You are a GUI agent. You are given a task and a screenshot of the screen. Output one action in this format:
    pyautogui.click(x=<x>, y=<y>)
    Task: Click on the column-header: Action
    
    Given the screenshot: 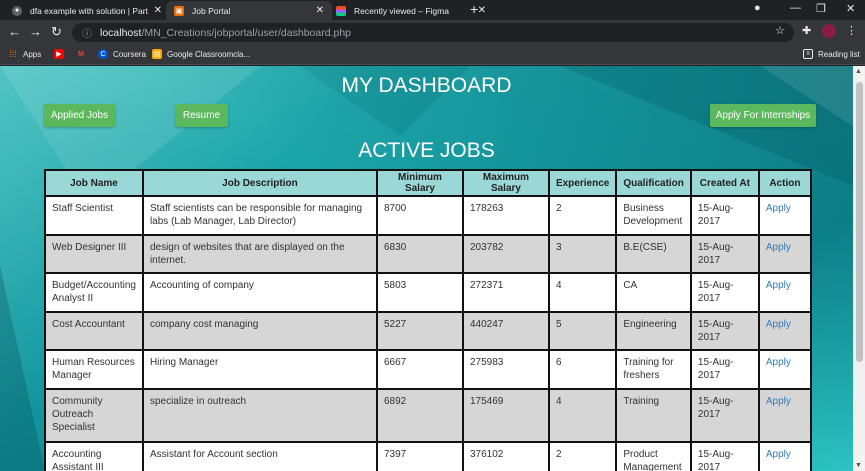 What is the action you would take?
    pyautogui.click(x=784, y=183)
    